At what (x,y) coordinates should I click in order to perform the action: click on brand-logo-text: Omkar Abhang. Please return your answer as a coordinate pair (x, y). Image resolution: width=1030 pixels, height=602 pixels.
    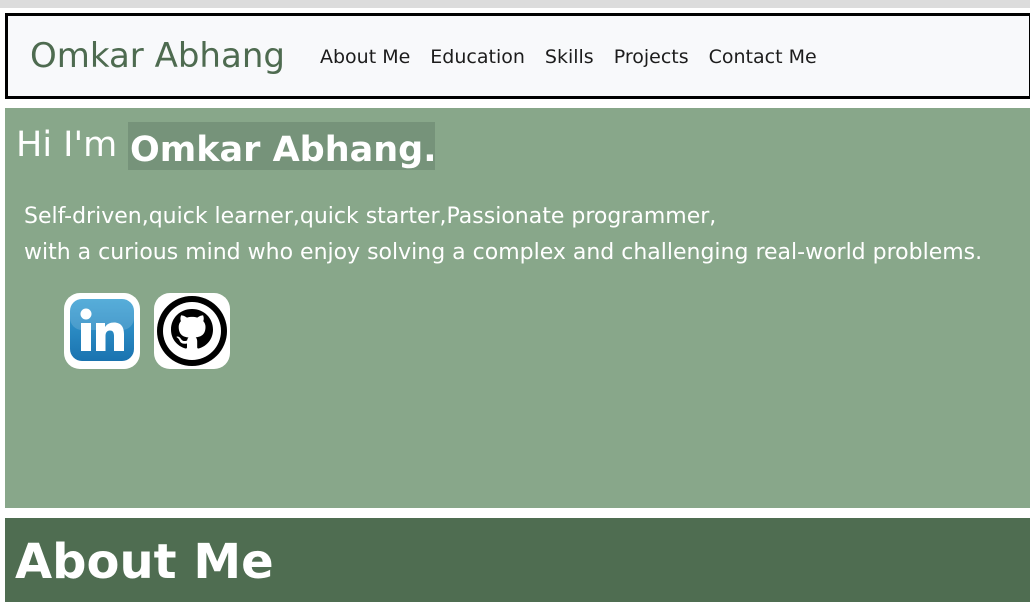
    Looking at the image, I should click on (157, 56).